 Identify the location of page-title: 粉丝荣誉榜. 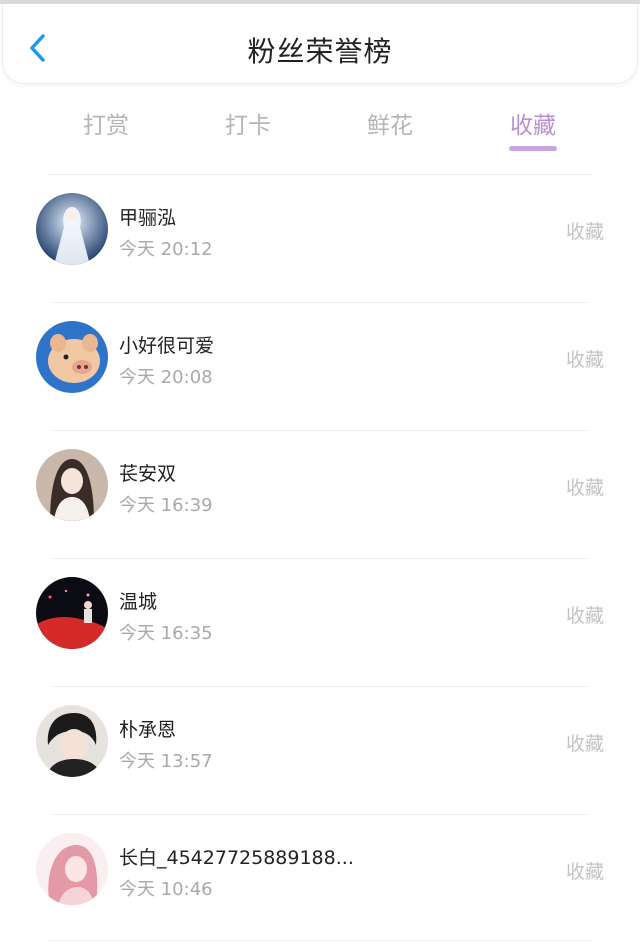
(320, 51).